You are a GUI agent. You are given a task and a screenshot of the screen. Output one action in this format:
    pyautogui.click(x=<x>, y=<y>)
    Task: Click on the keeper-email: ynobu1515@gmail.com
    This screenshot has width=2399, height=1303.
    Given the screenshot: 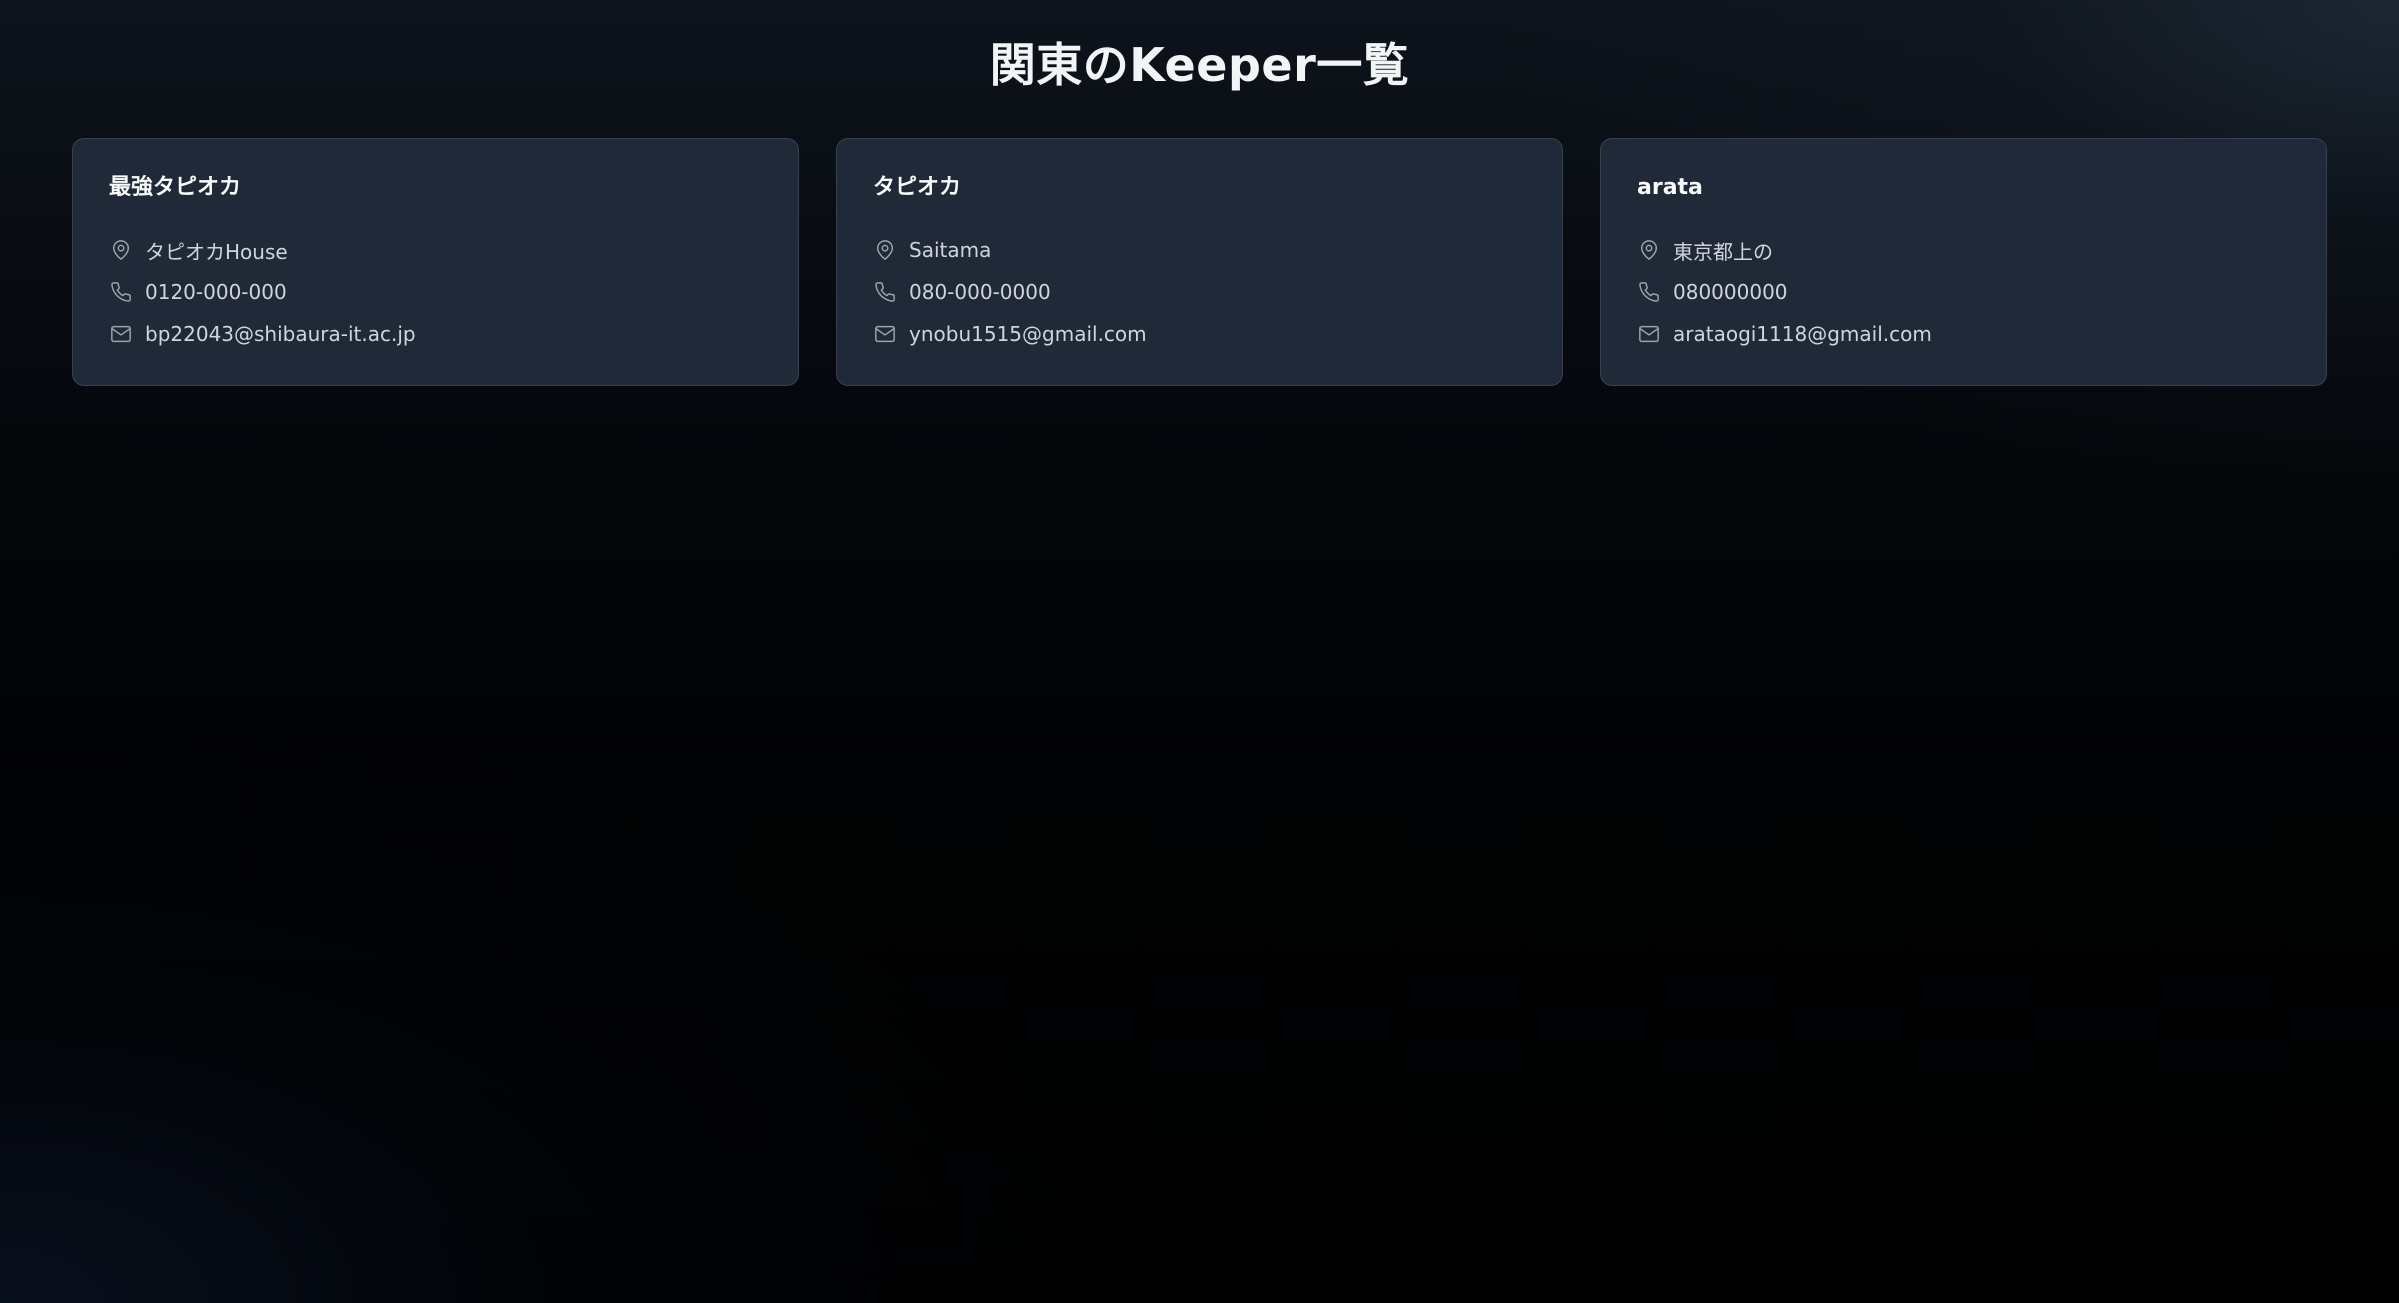 What is the action you would take?
    pyautogui.click(x=1028, y=334)
    